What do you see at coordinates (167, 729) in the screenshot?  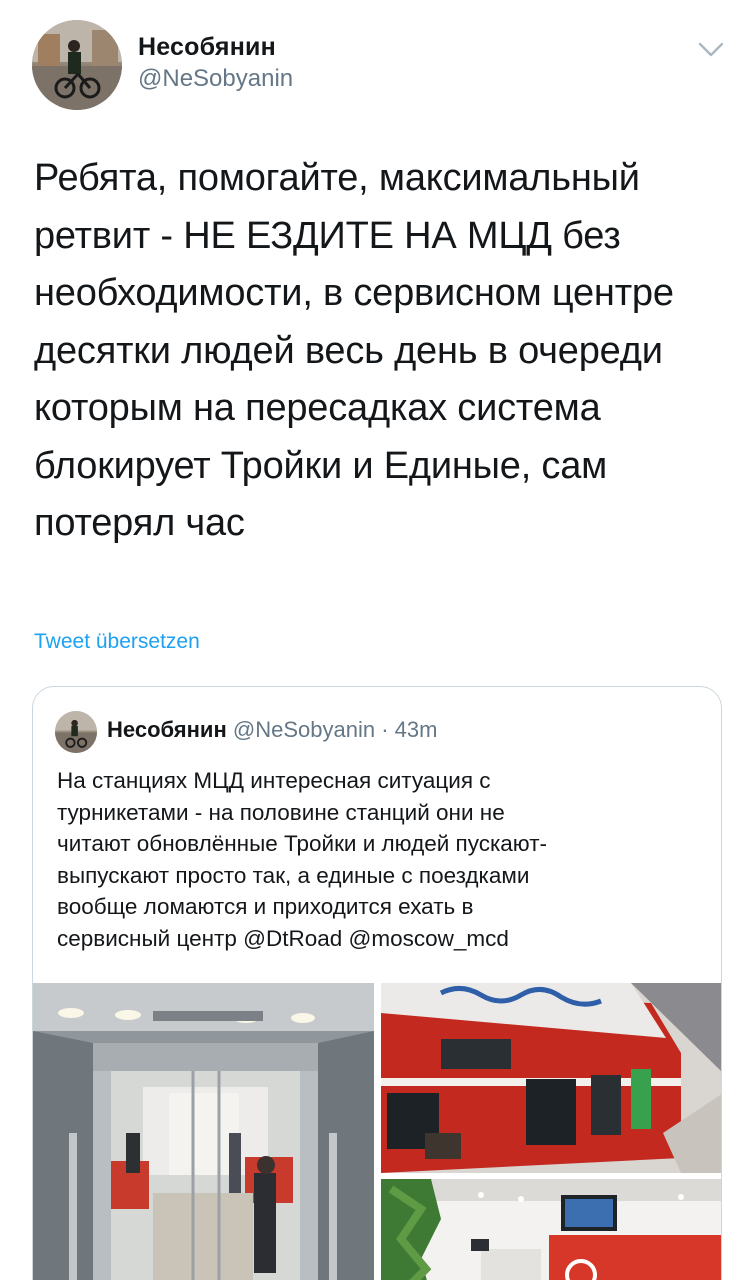 I see `quoted-display-name: Несобянин` at bounding box center [167, 729].